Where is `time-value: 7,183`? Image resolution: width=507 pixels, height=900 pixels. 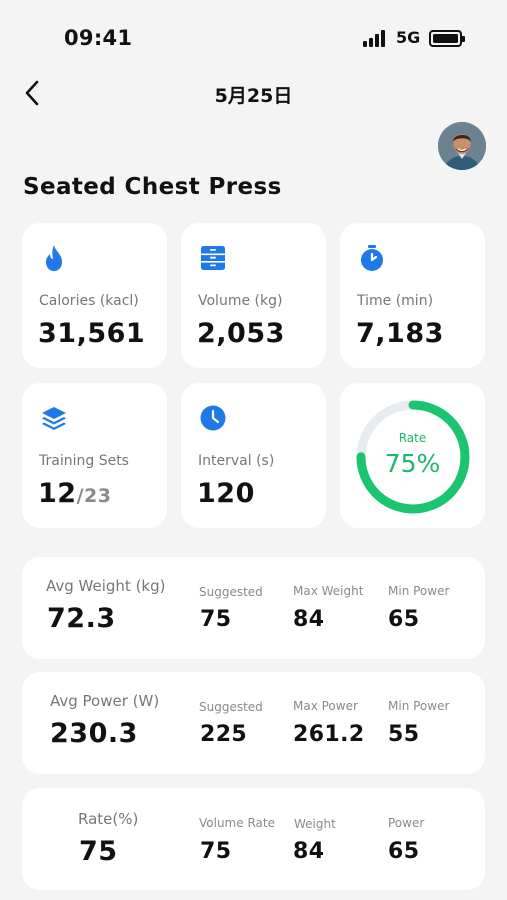
time-value: 7,183 is located at coordinates (400, 333).